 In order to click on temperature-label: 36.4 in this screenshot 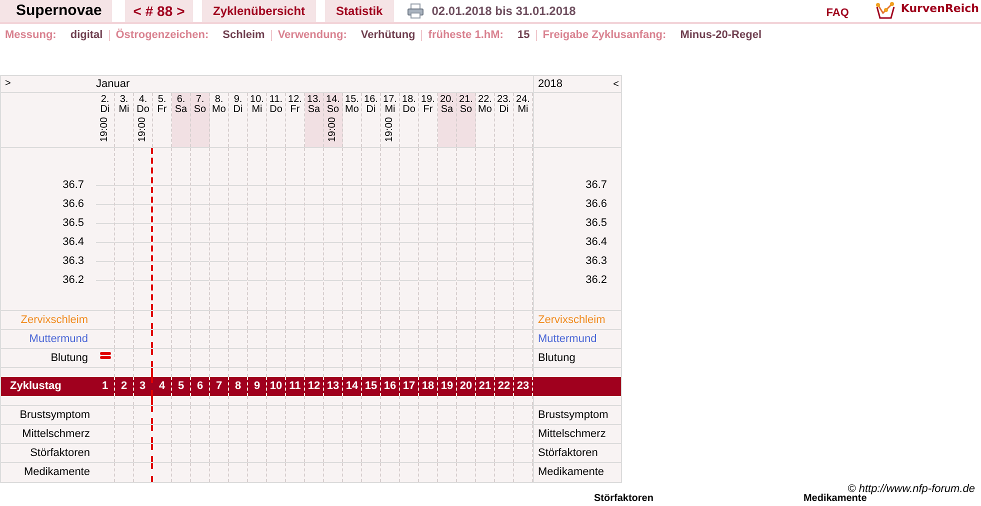, I will do `click(596, 242)`.